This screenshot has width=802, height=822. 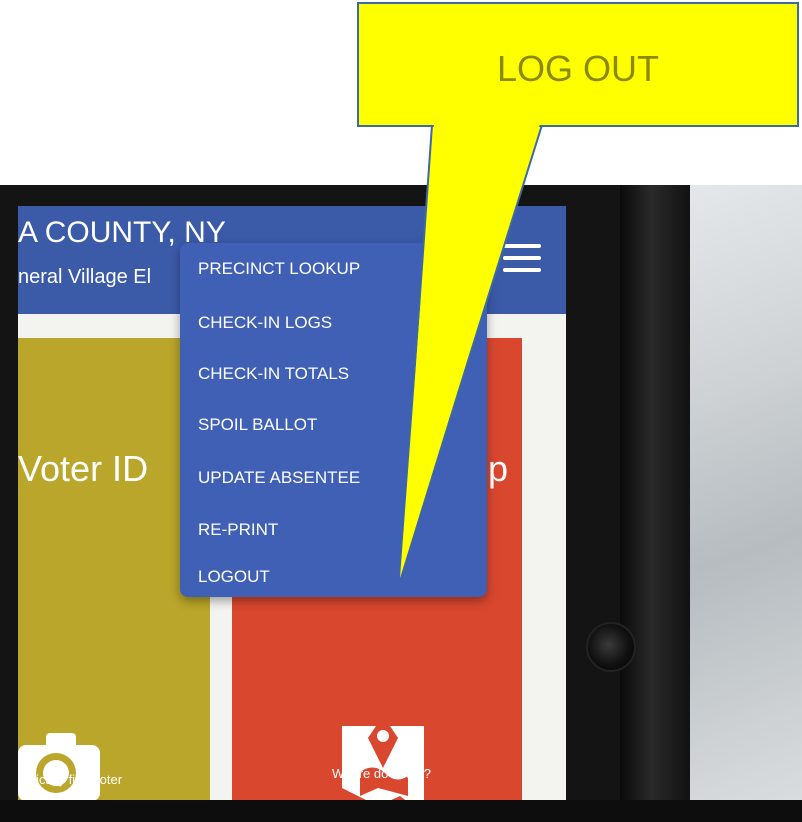 What do you see at coordinates (470, 351) in the screenshot?
I see `callout-pointer-join` at bounding box center [470, 351].